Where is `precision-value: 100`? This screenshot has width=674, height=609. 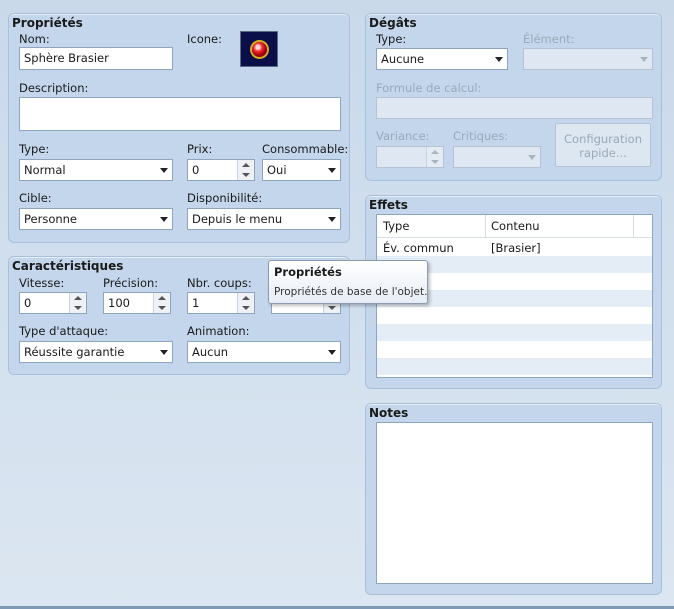 precision-value: 100 is located at coordinates (119, 303).